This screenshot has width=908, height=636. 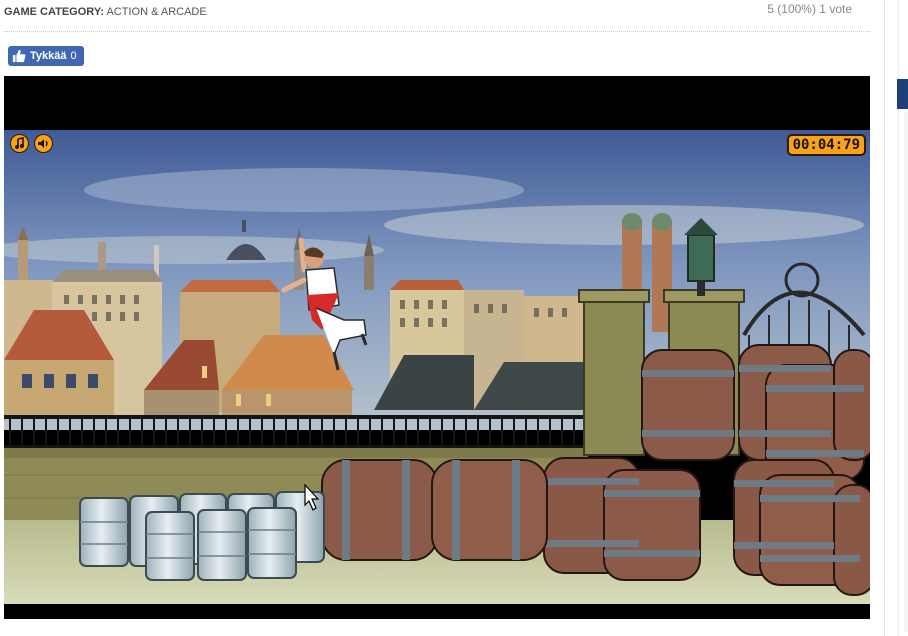 I want to click on game-category: GAME CATEGORY: ACTION & ARCADE, so click(x=105, y=12).